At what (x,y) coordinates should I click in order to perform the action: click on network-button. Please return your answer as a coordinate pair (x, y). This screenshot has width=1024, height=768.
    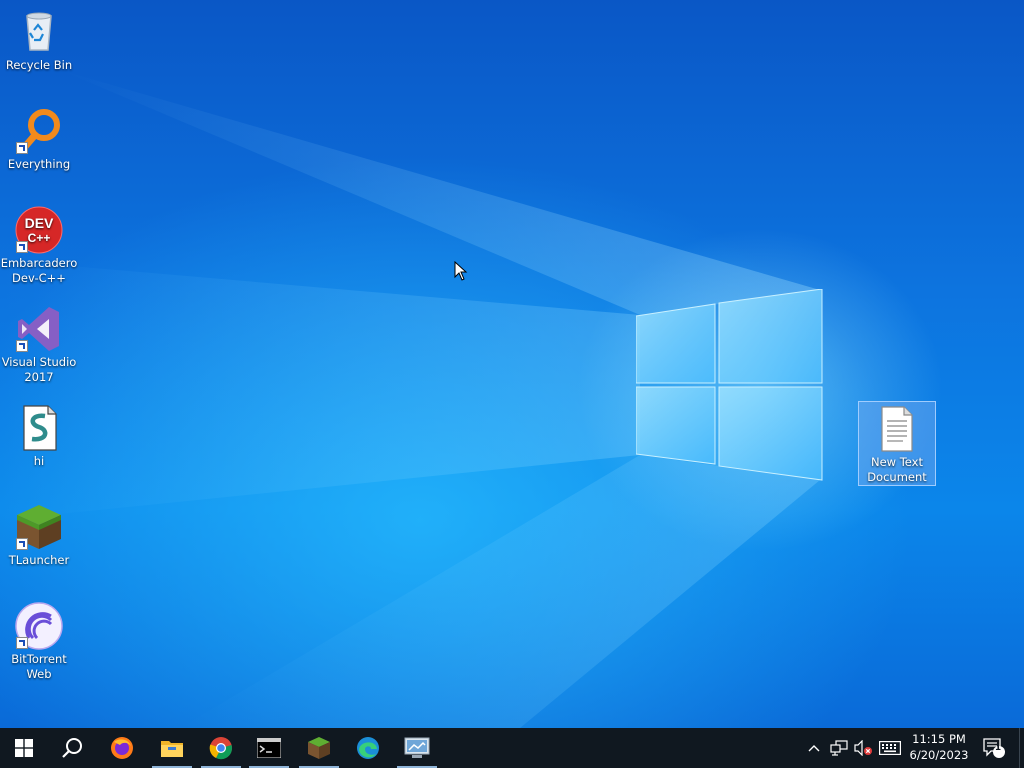
    Looking at the image, I should click on (839, 748).